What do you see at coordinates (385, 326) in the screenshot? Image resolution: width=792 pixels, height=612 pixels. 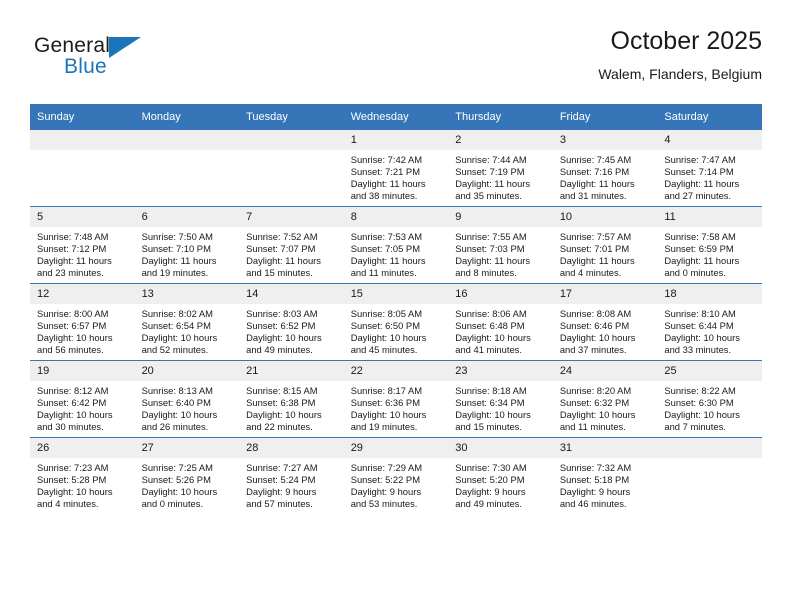 I see `sunset-text: Sunset: 6:50 PM` at bounding box center [385, 326].